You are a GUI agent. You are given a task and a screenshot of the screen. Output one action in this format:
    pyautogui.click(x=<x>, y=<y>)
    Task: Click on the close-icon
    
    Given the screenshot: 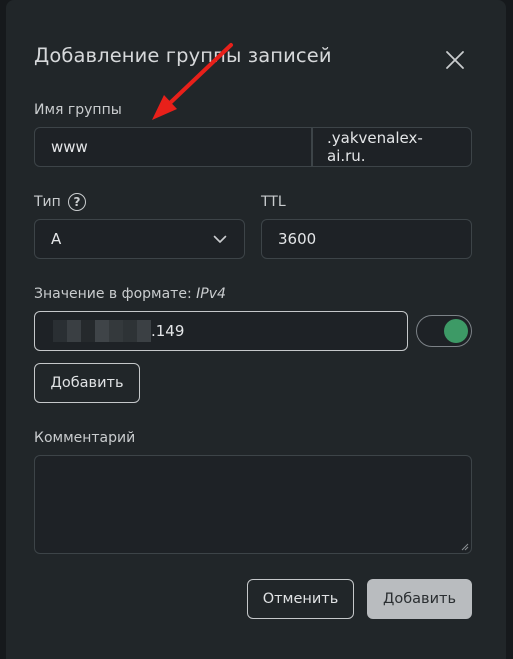 What is the action you would take?
    pyautogui.click(x=455, y=60)
    